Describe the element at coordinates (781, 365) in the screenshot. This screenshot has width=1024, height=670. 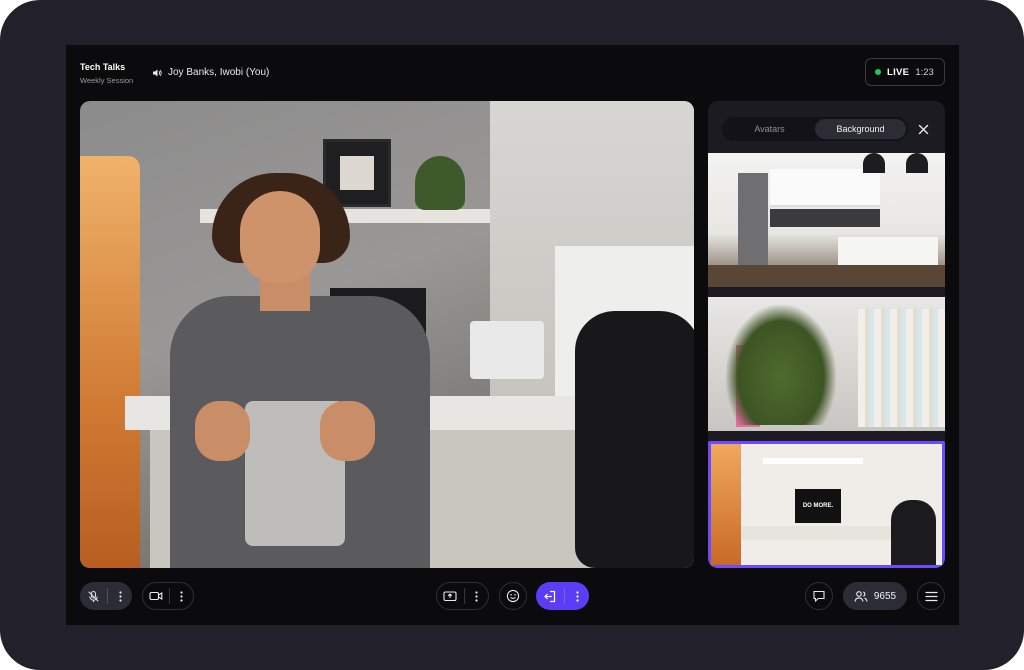
I see `store-plant` at that location.